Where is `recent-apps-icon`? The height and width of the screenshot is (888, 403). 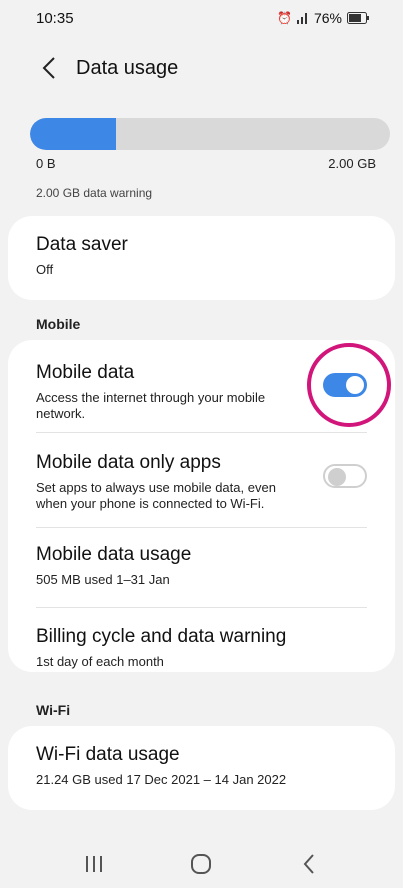
recent-apps-icon is located at coordinates (93, 864).